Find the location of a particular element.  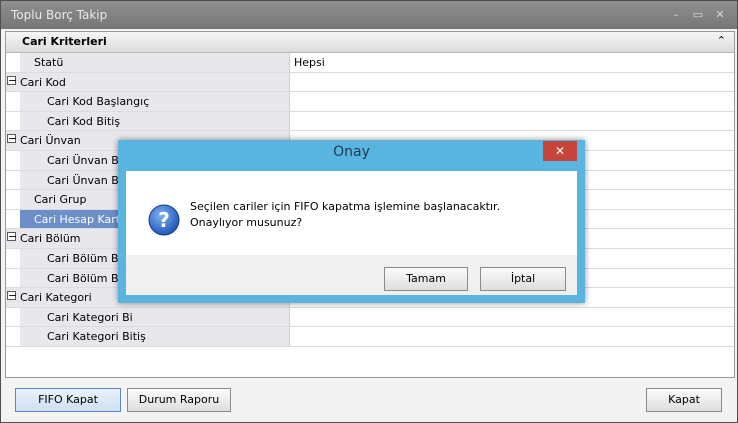

grid-row: − Cari Kod is located at coordinates (370, 82).